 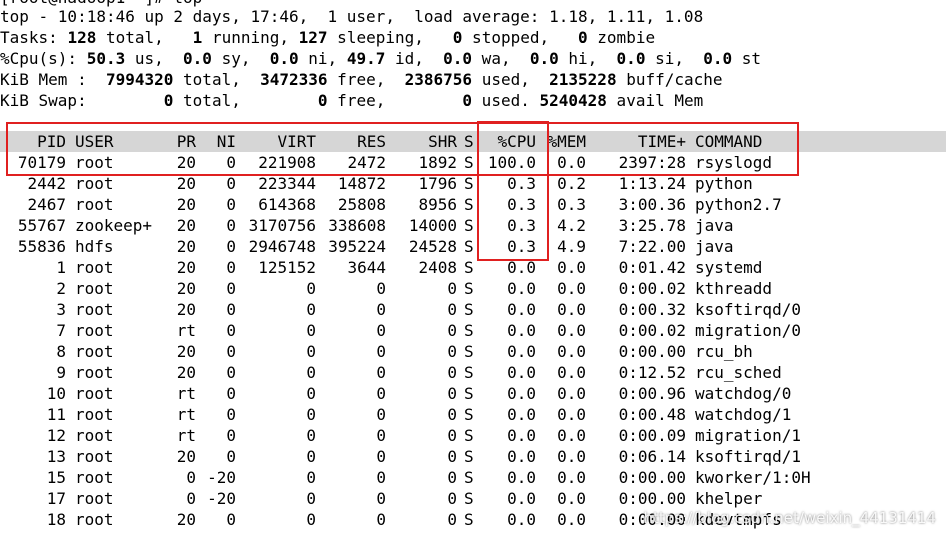 I want to click on cell-cmd: watchdog/1, so click(x=743, y=414).